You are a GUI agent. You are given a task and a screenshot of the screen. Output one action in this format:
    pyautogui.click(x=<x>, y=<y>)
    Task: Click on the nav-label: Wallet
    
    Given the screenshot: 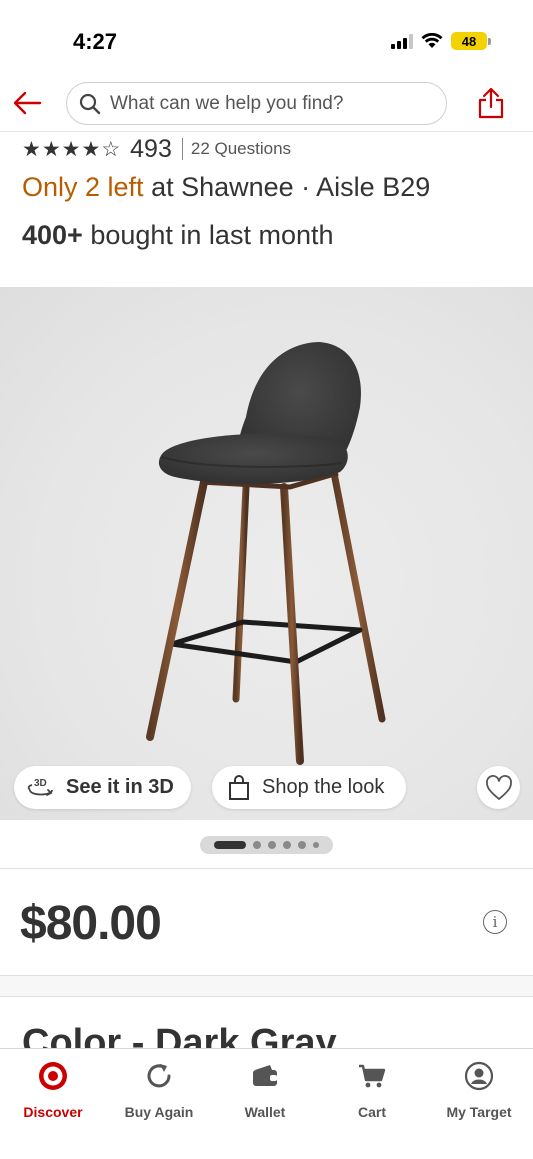 What is the action you would take?
    pyautogui.click(x=265, y=1112)
    